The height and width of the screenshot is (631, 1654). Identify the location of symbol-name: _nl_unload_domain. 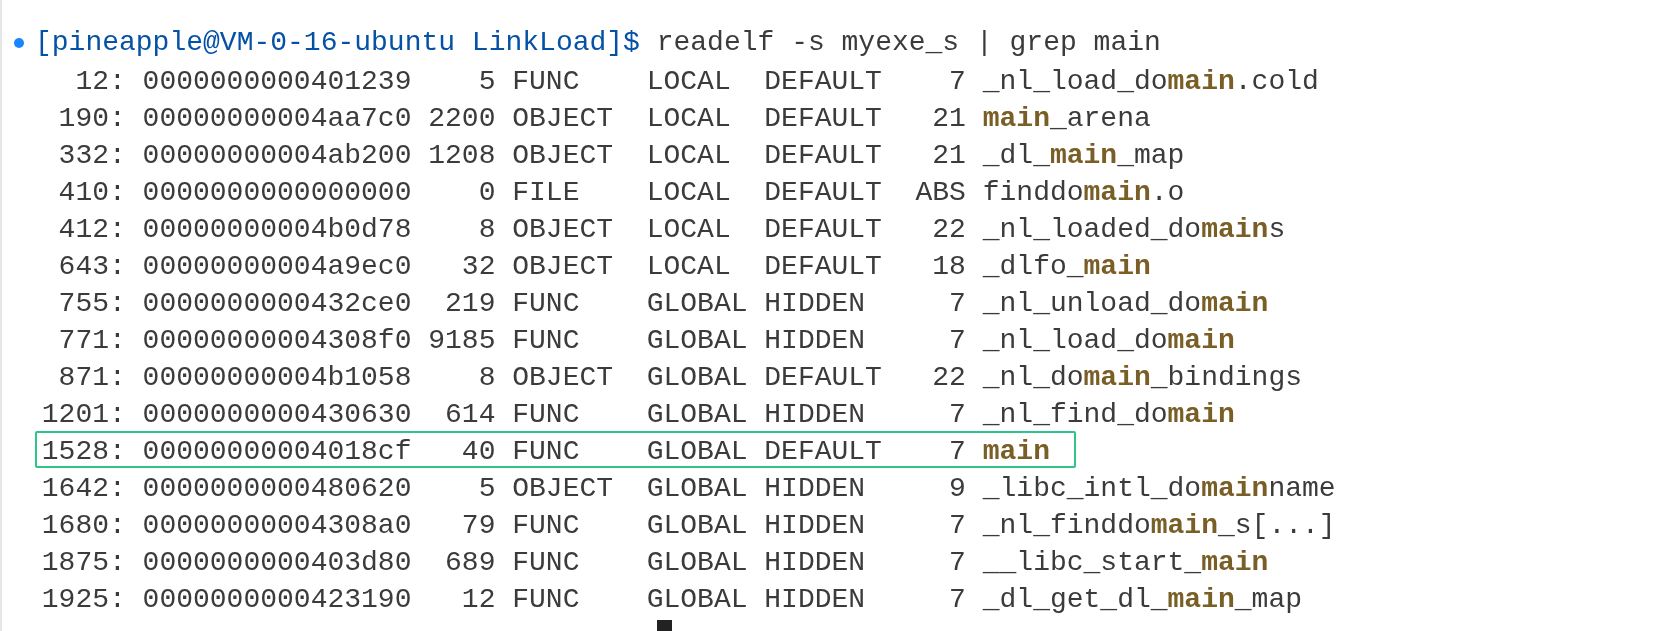
(1125, 304).